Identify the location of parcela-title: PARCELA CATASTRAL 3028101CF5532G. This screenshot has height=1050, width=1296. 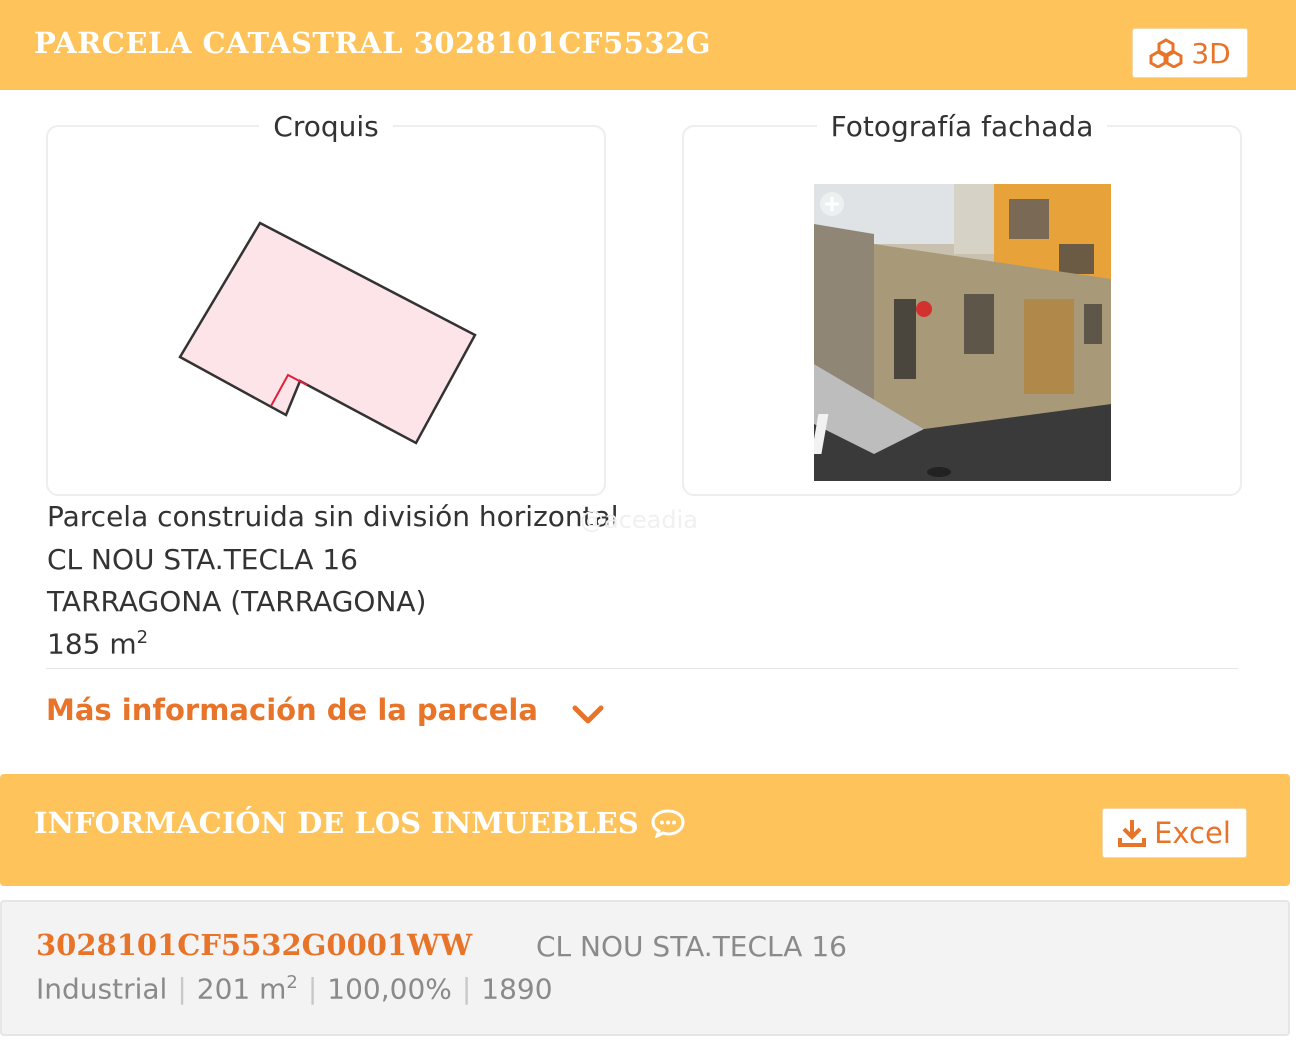
(372, 43).